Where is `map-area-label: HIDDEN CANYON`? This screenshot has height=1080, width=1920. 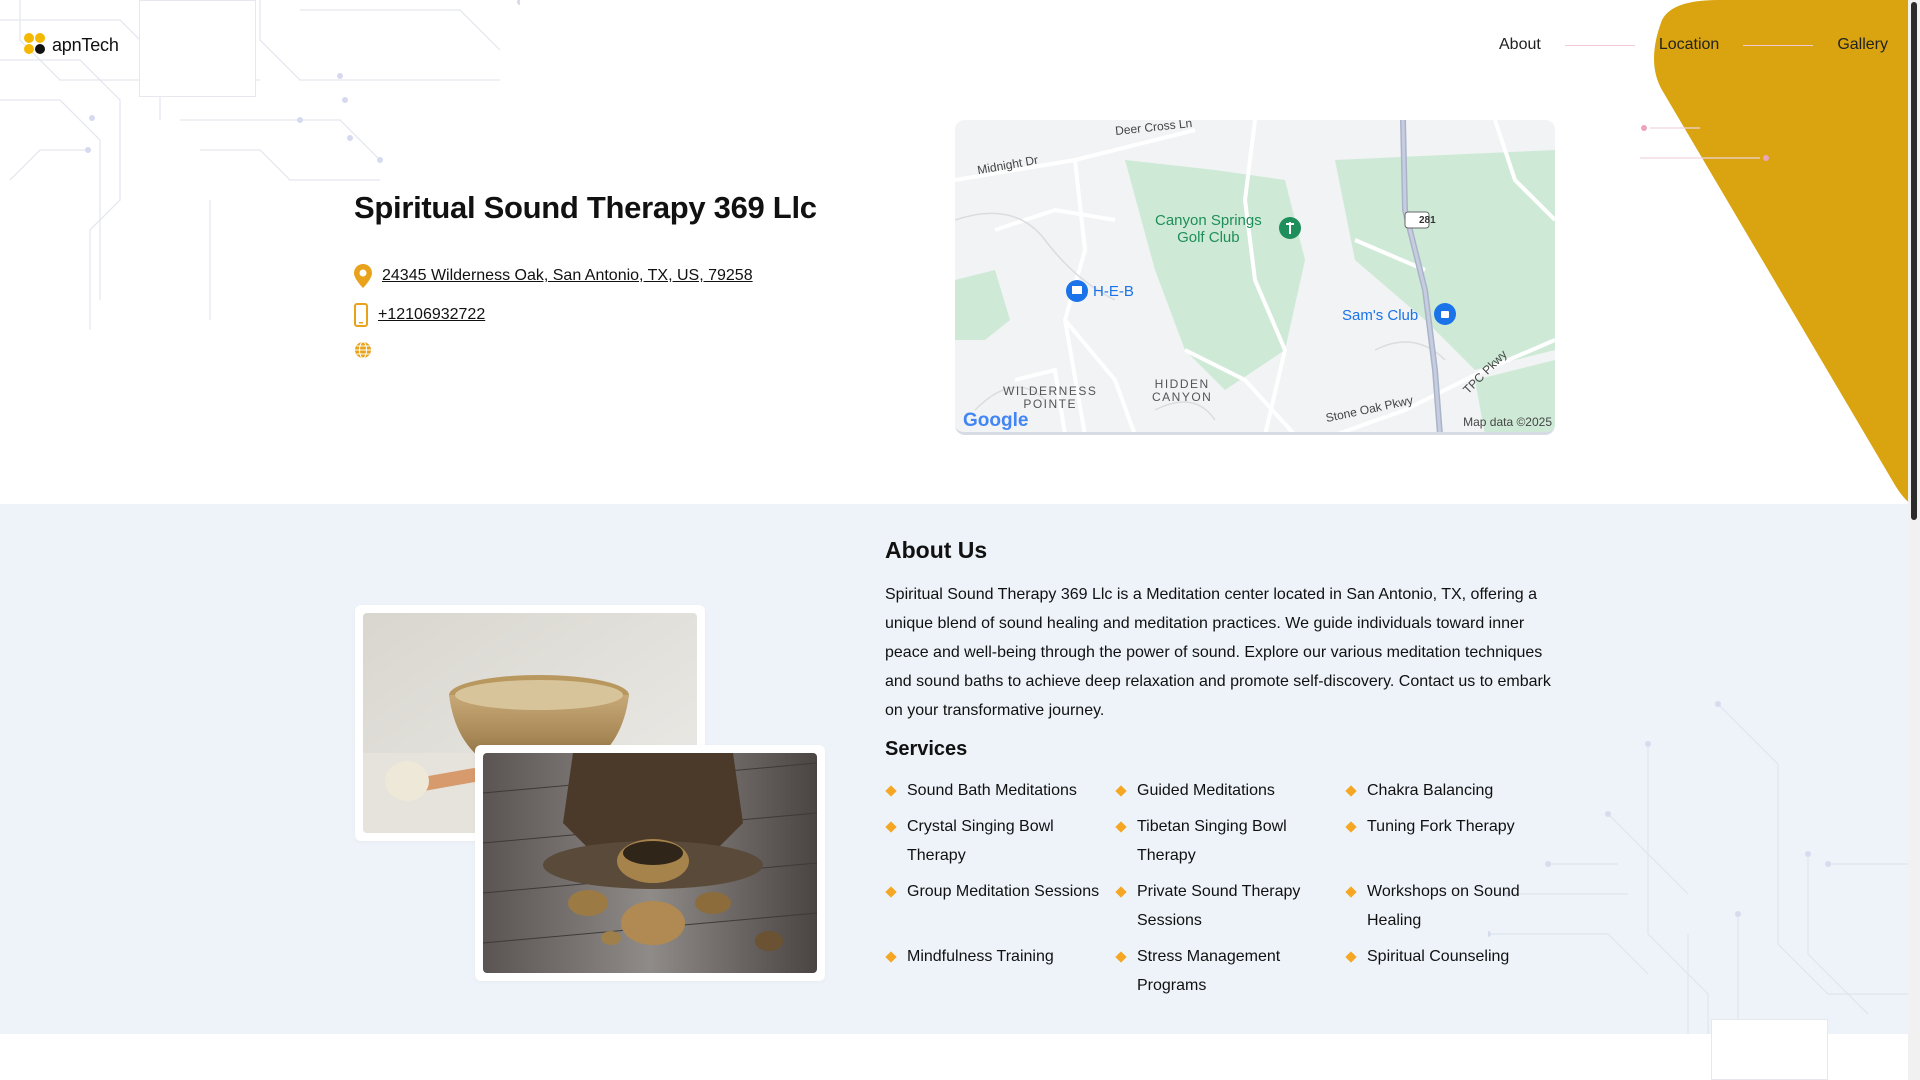
map-area-label: HIDDEN CANYON is located at coordinates (1182, 390).